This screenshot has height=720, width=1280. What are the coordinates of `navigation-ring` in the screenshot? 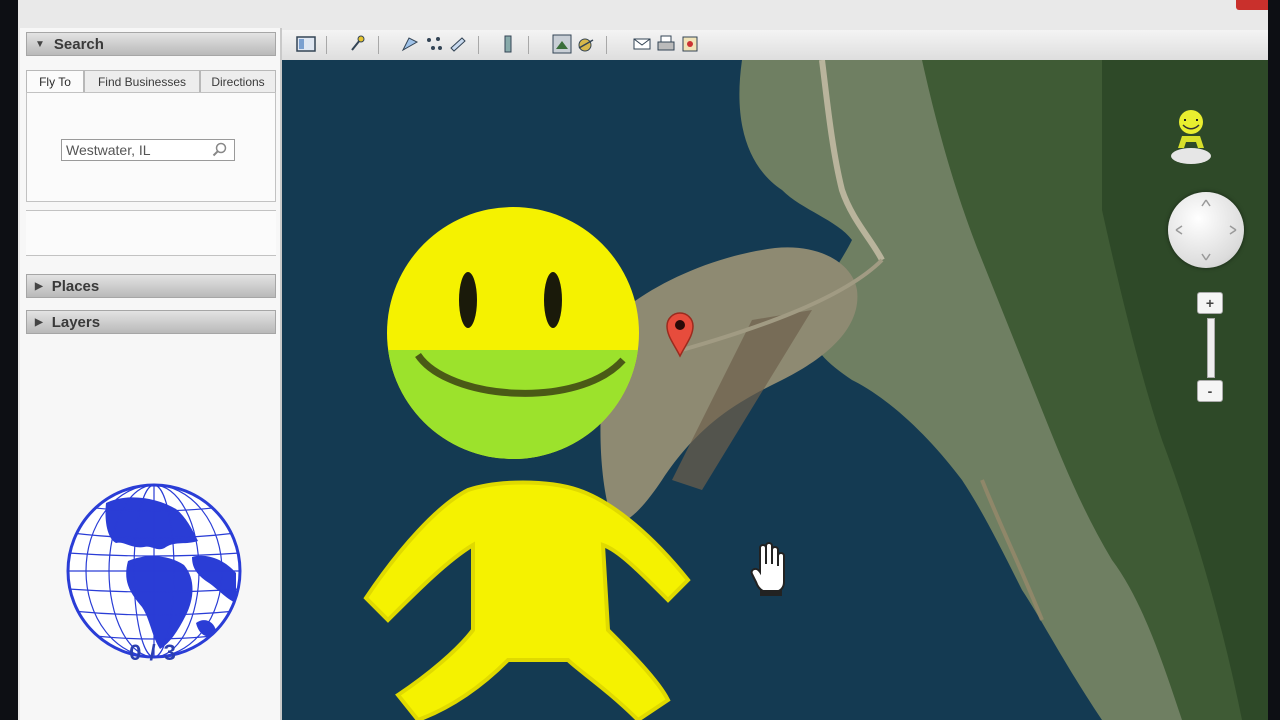 It's located at (1206, 230).